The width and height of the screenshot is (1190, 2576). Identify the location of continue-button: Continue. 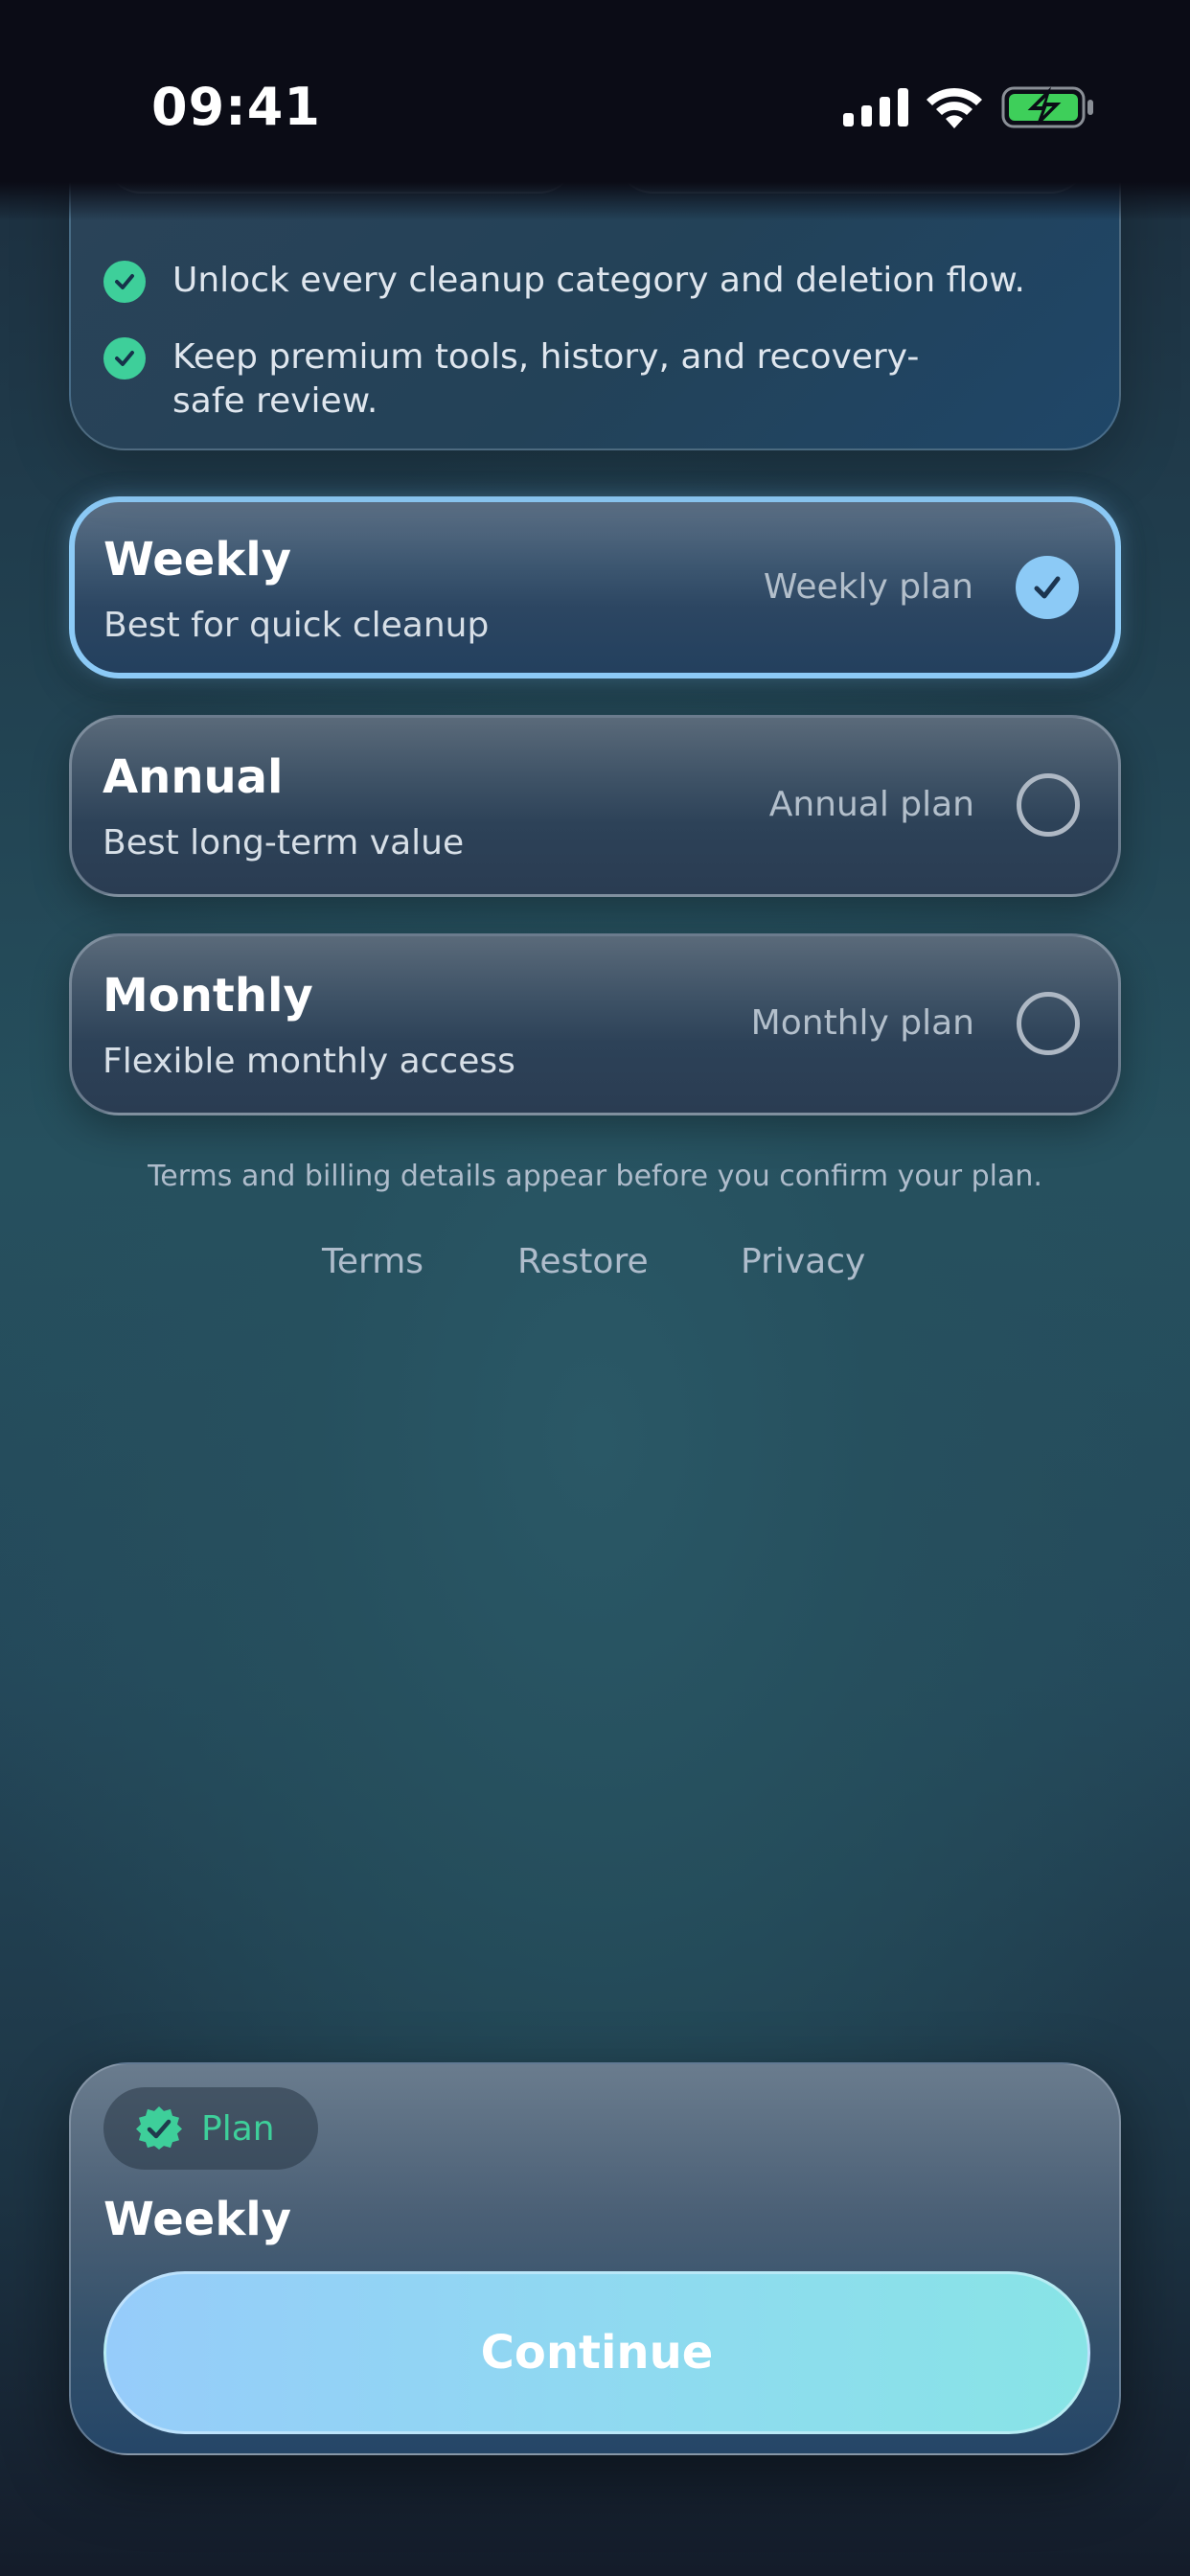
(596, 2352).